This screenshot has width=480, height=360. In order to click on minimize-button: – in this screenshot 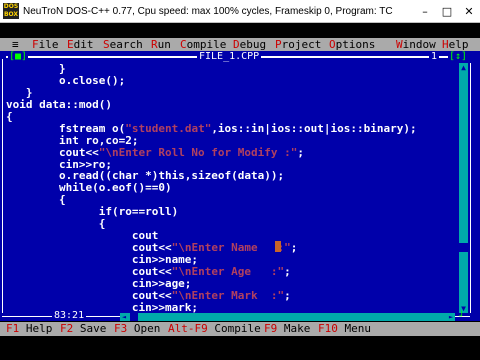, I will do `click(425, 11)`.